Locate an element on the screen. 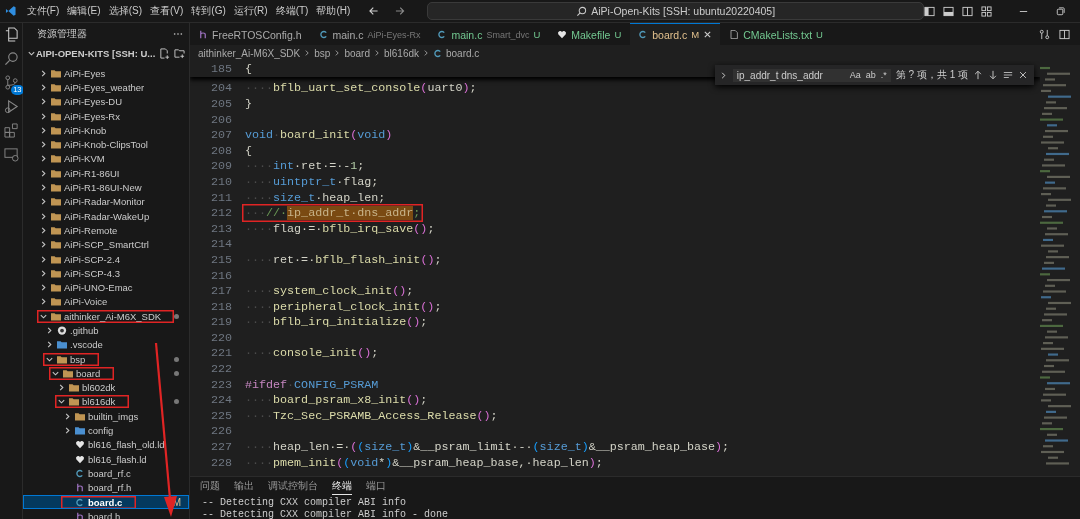  code-text: ····bflb_uart_set_console(uart0); is located at coordinates (361, 89).